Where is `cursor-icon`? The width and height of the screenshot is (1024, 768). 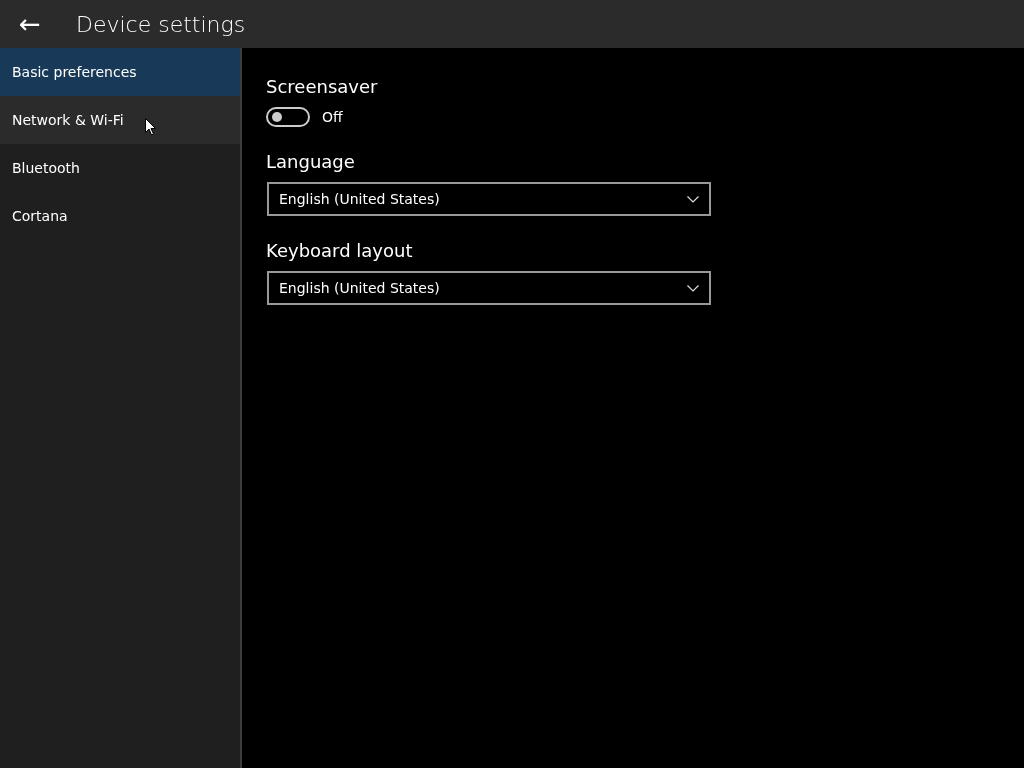
cursor-icon is located at coordinates (150, 127).